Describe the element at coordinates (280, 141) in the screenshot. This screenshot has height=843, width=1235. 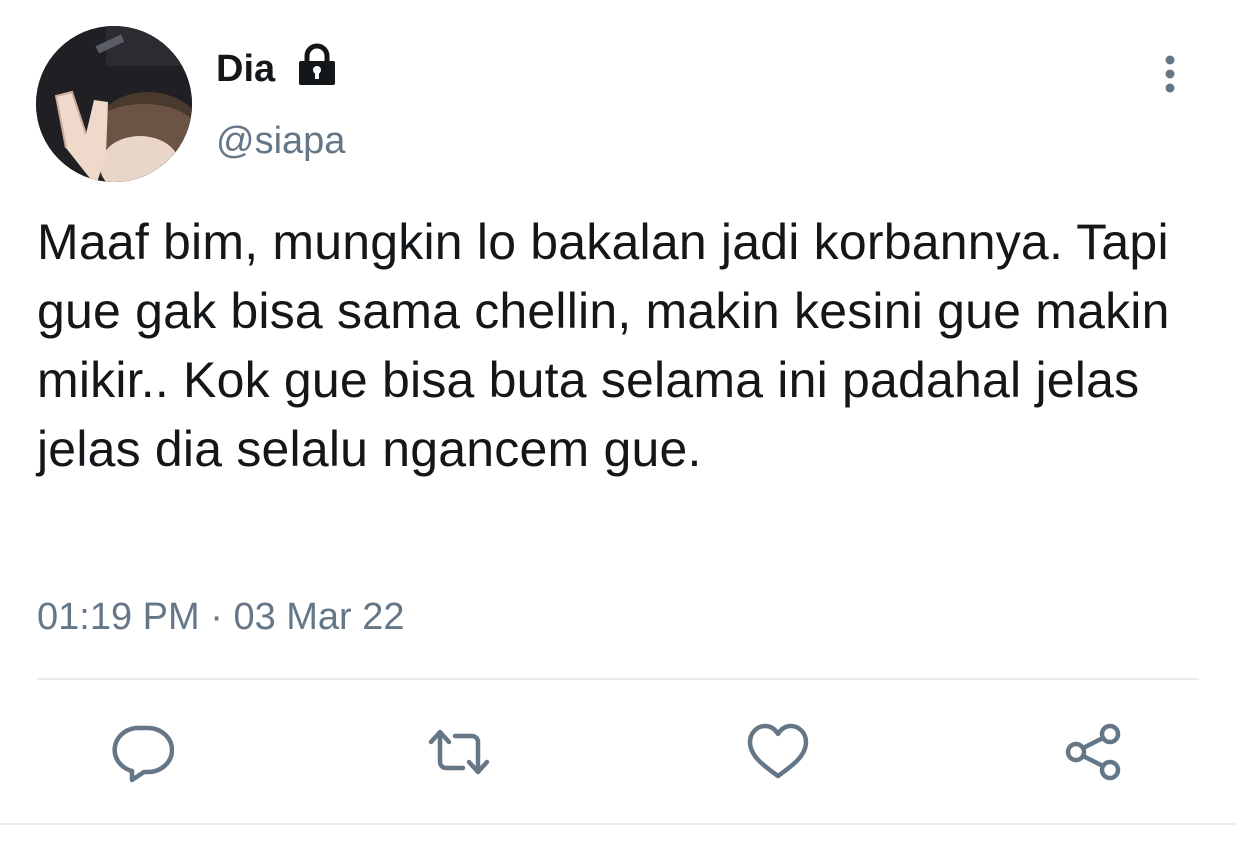
I see `user-handle: @siapa` at that location.